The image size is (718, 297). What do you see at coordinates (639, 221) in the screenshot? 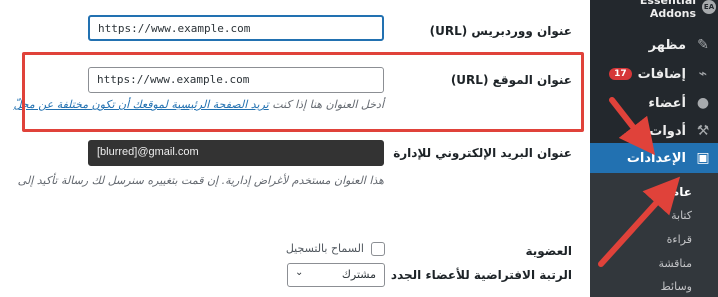
I see `arrow-to-general` at bounding box center [639, 221].